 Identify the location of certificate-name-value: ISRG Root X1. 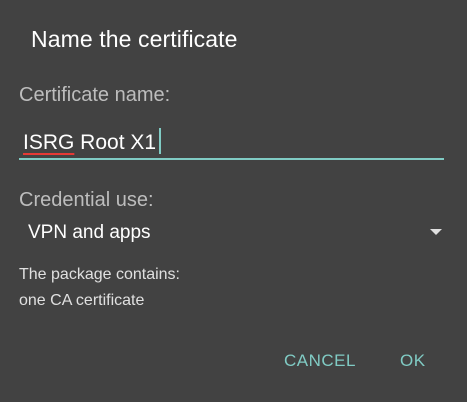
(92, 141).